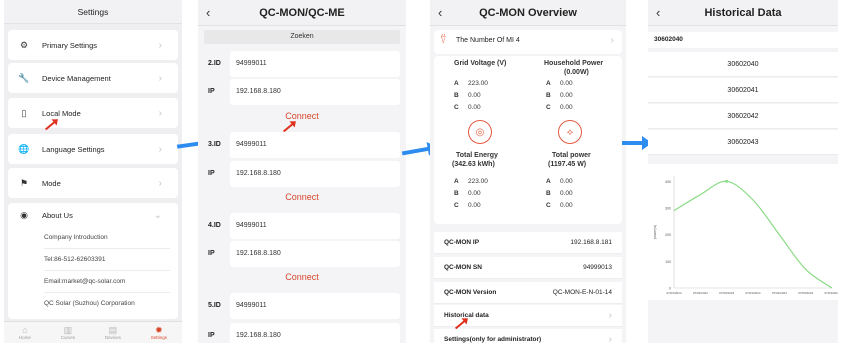  I want to click on info-row-sn: QC-MON SN 94999013, so click(528, 268).